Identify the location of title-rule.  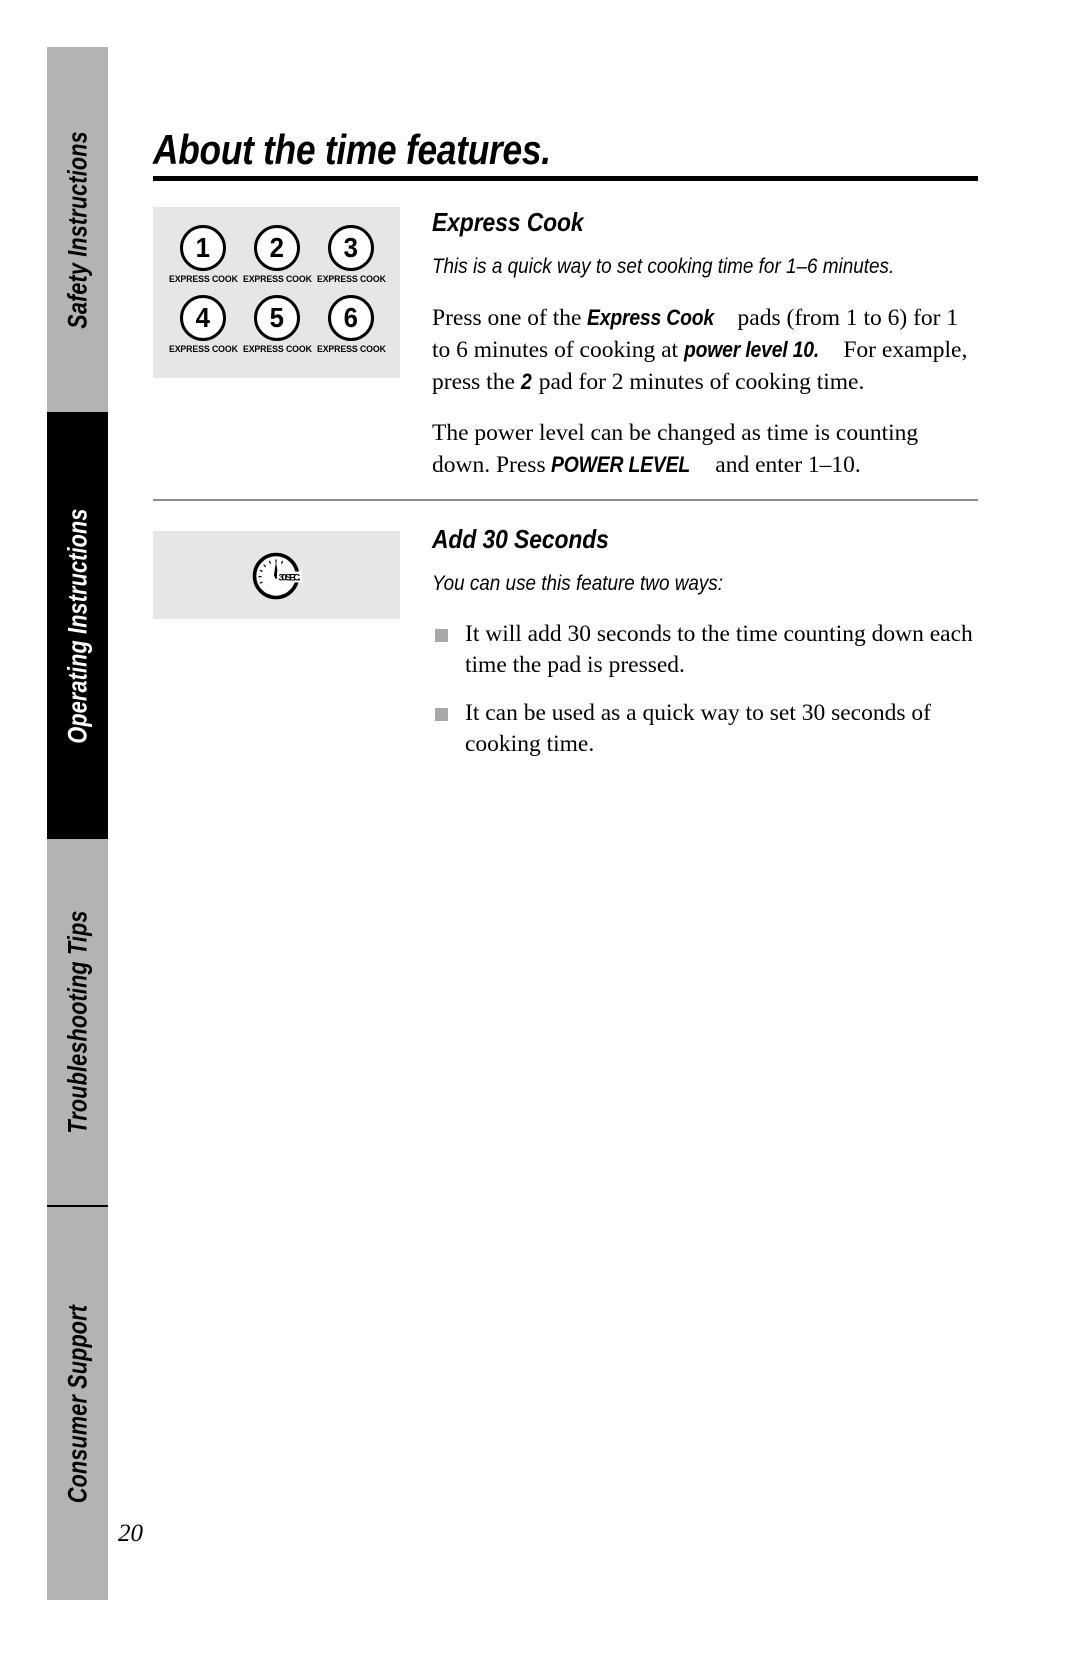
(565, 178).